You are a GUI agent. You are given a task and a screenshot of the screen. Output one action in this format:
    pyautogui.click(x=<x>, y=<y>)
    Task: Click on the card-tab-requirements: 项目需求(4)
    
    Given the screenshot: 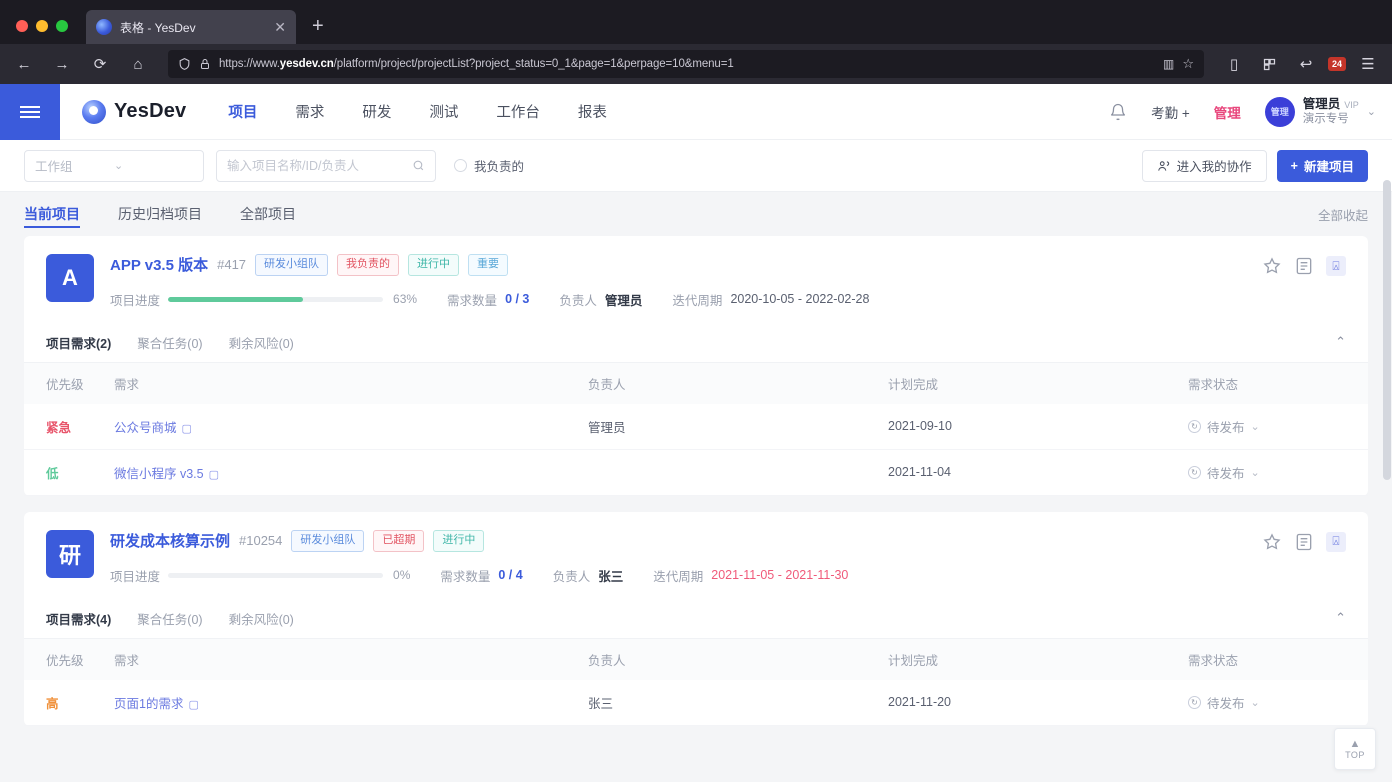 What is the action you would take?
    pyautogui.click(x=78, y=618)
    